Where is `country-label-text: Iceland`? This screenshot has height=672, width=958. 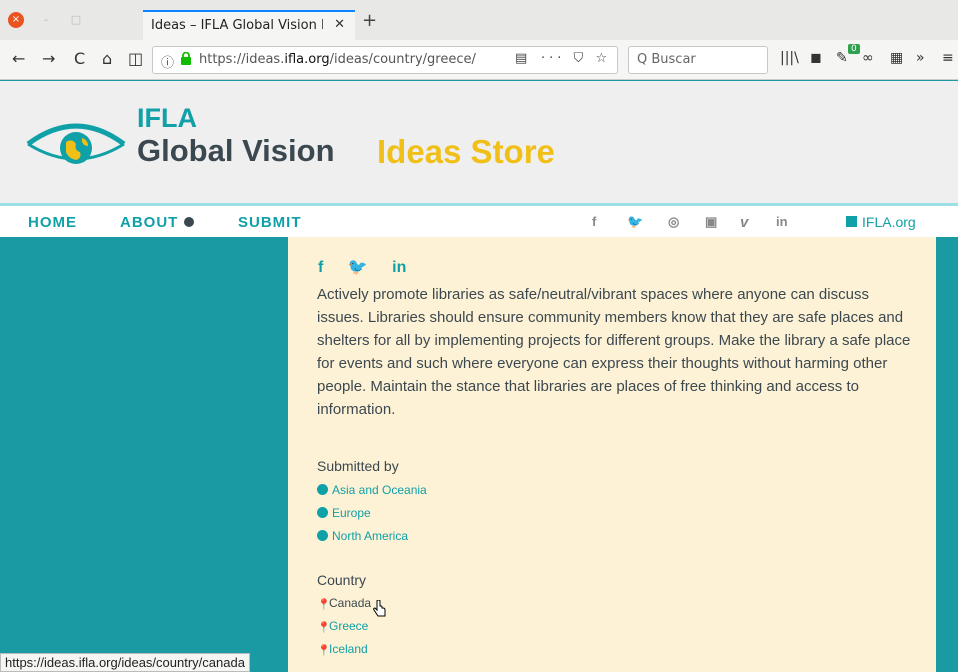
country-label-text: Iceland is located at coordinates (348, 649).